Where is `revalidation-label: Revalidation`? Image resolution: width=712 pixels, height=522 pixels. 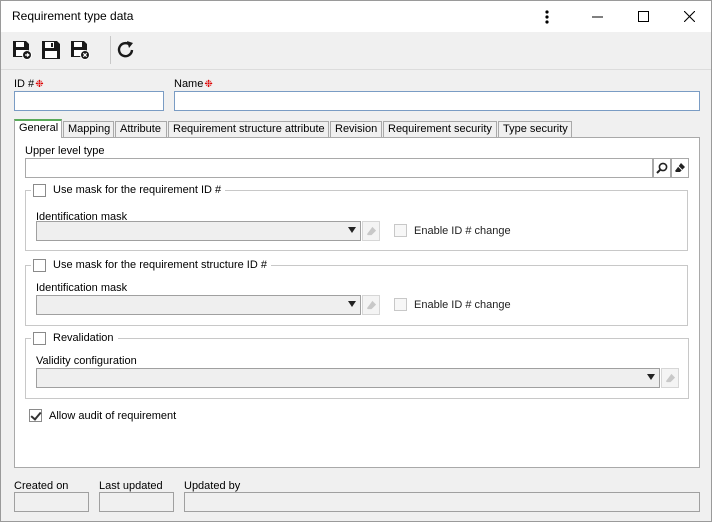
revalidation-label: Revalidation is located at coordinates (83, 338).